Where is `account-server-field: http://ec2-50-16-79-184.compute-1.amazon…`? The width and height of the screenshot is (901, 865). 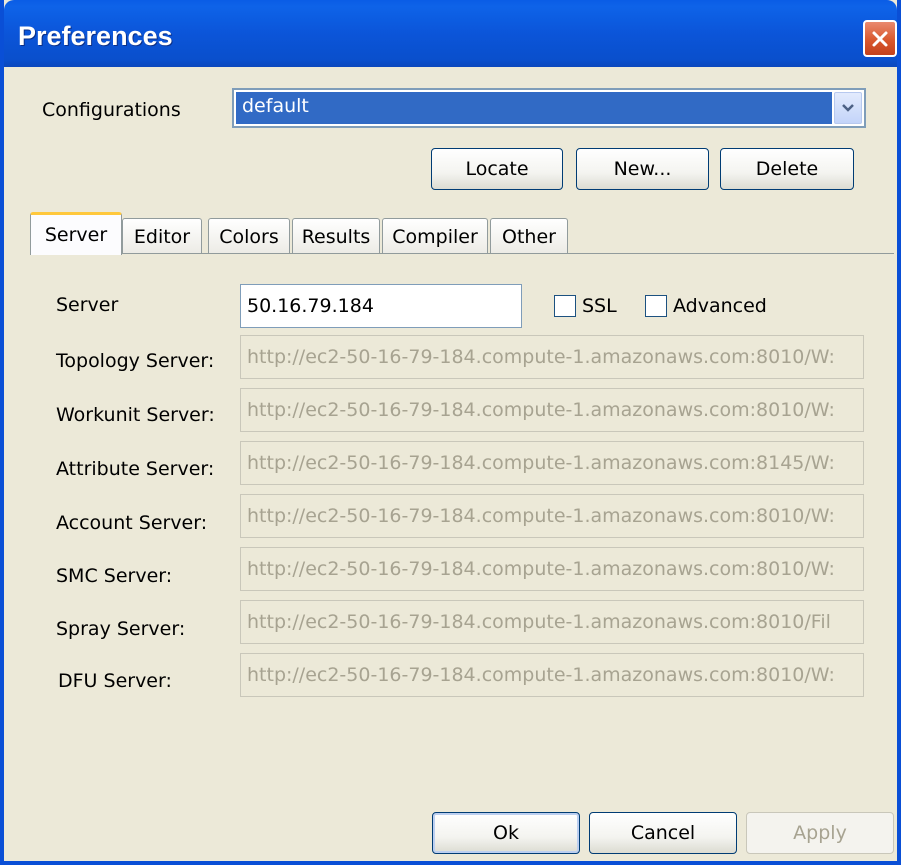 account-server-field: http://ec2-50-16-79-184.compute-1.amazon… is located at coordinates (552, 516).